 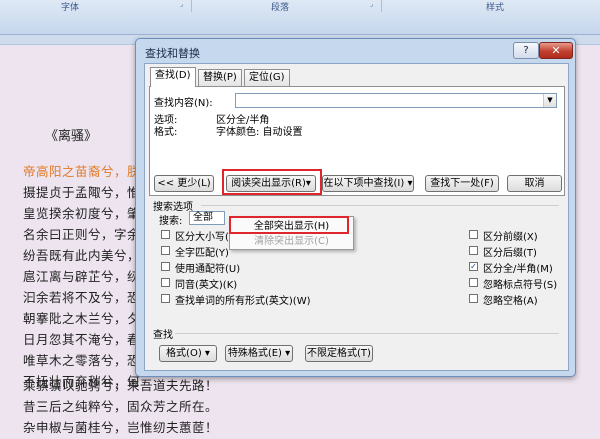 I want to click on ignore-punctuation-label: 忽略标点符号(S), so click(x=520, y=285).